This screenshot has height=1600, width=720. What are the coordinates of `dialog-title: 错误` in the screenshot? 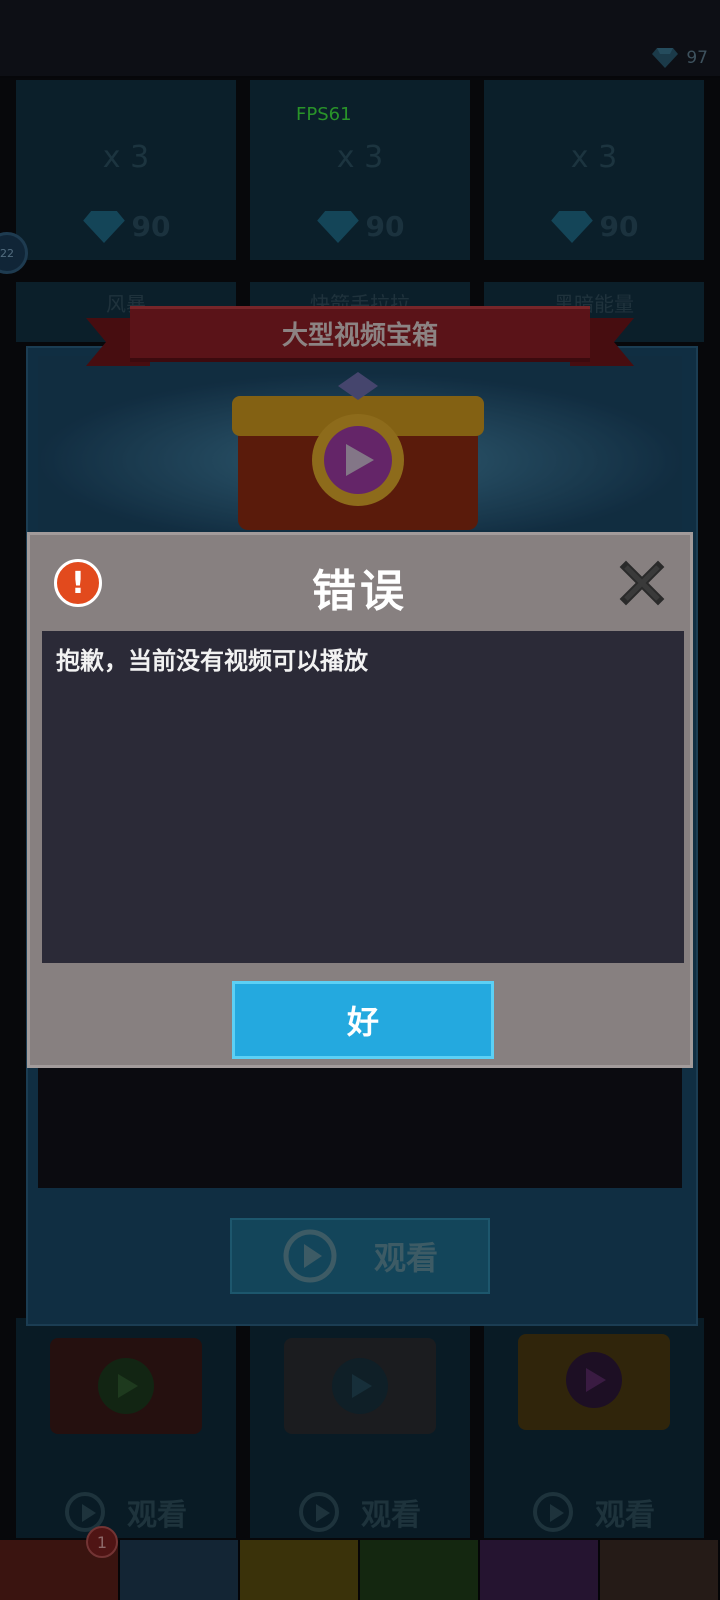 It's located at (360, 591).